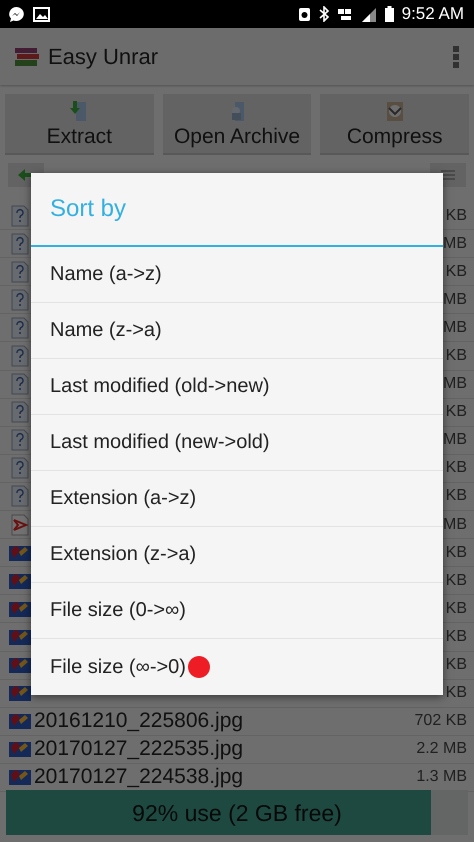 Image resolution: width=474 pixels, height=842 pixels. I want to click on list-icon, so click(448, 175).